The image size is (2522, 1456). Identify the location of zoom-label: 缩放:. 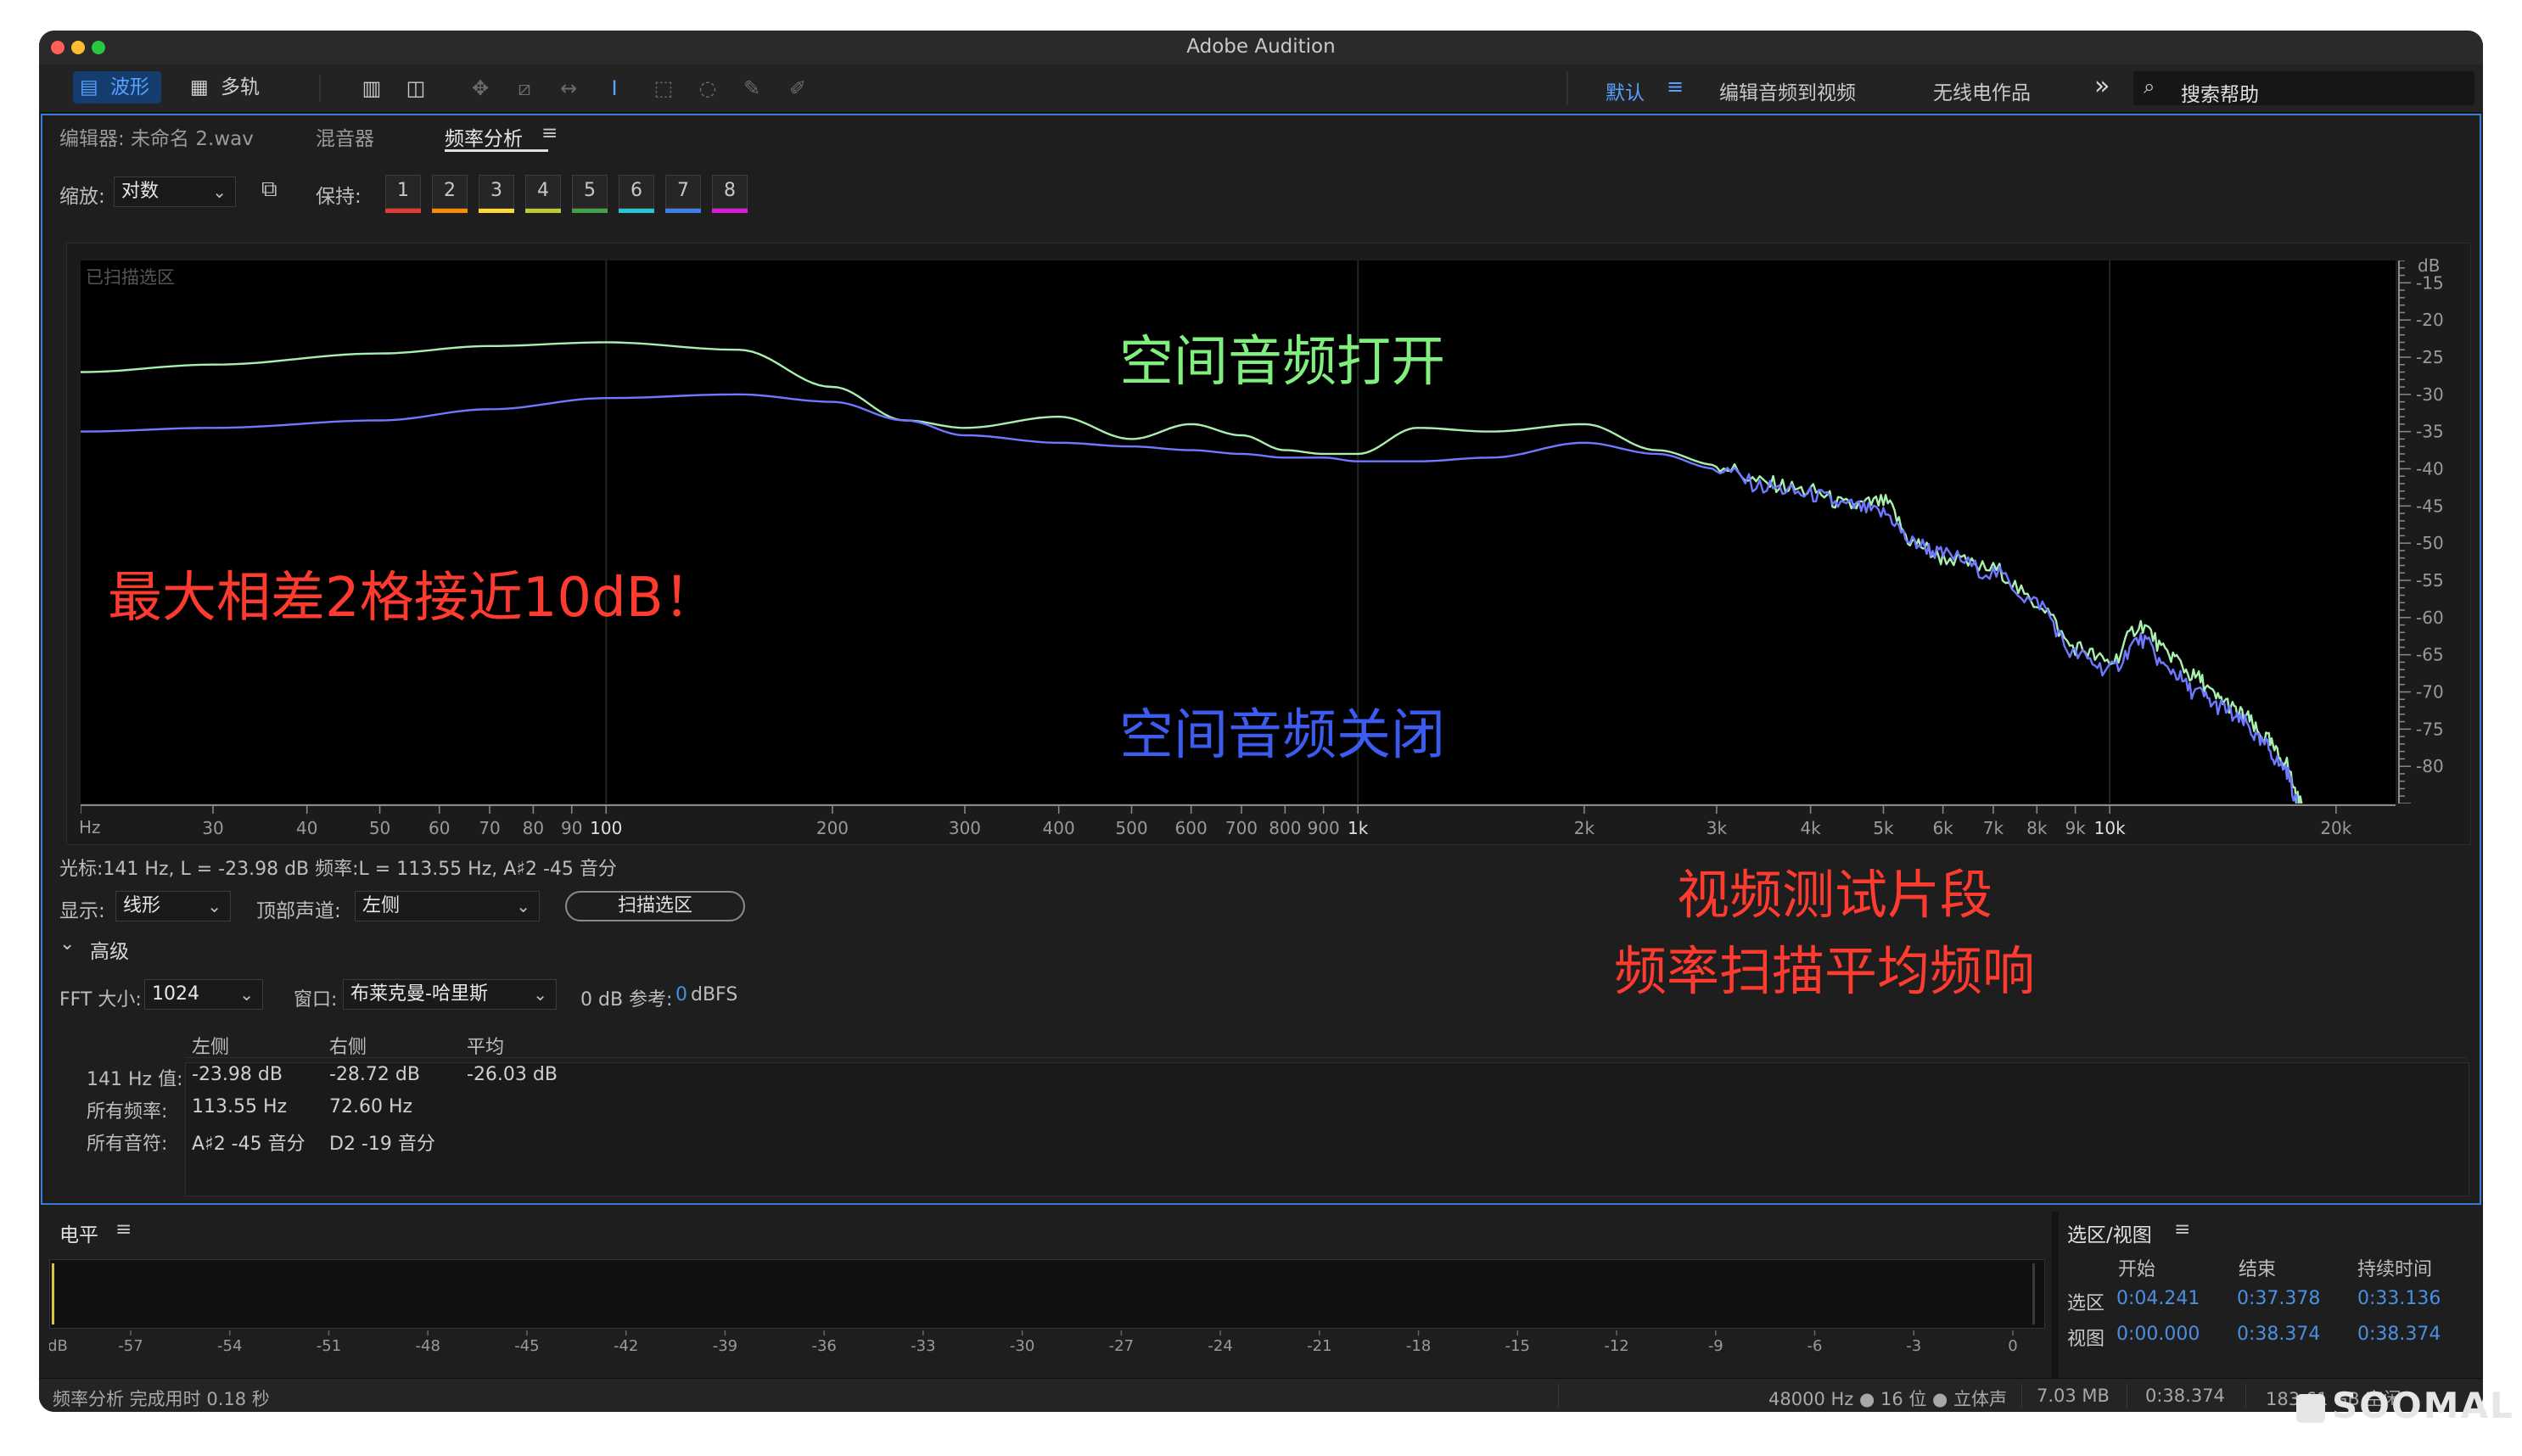
(82, 197).